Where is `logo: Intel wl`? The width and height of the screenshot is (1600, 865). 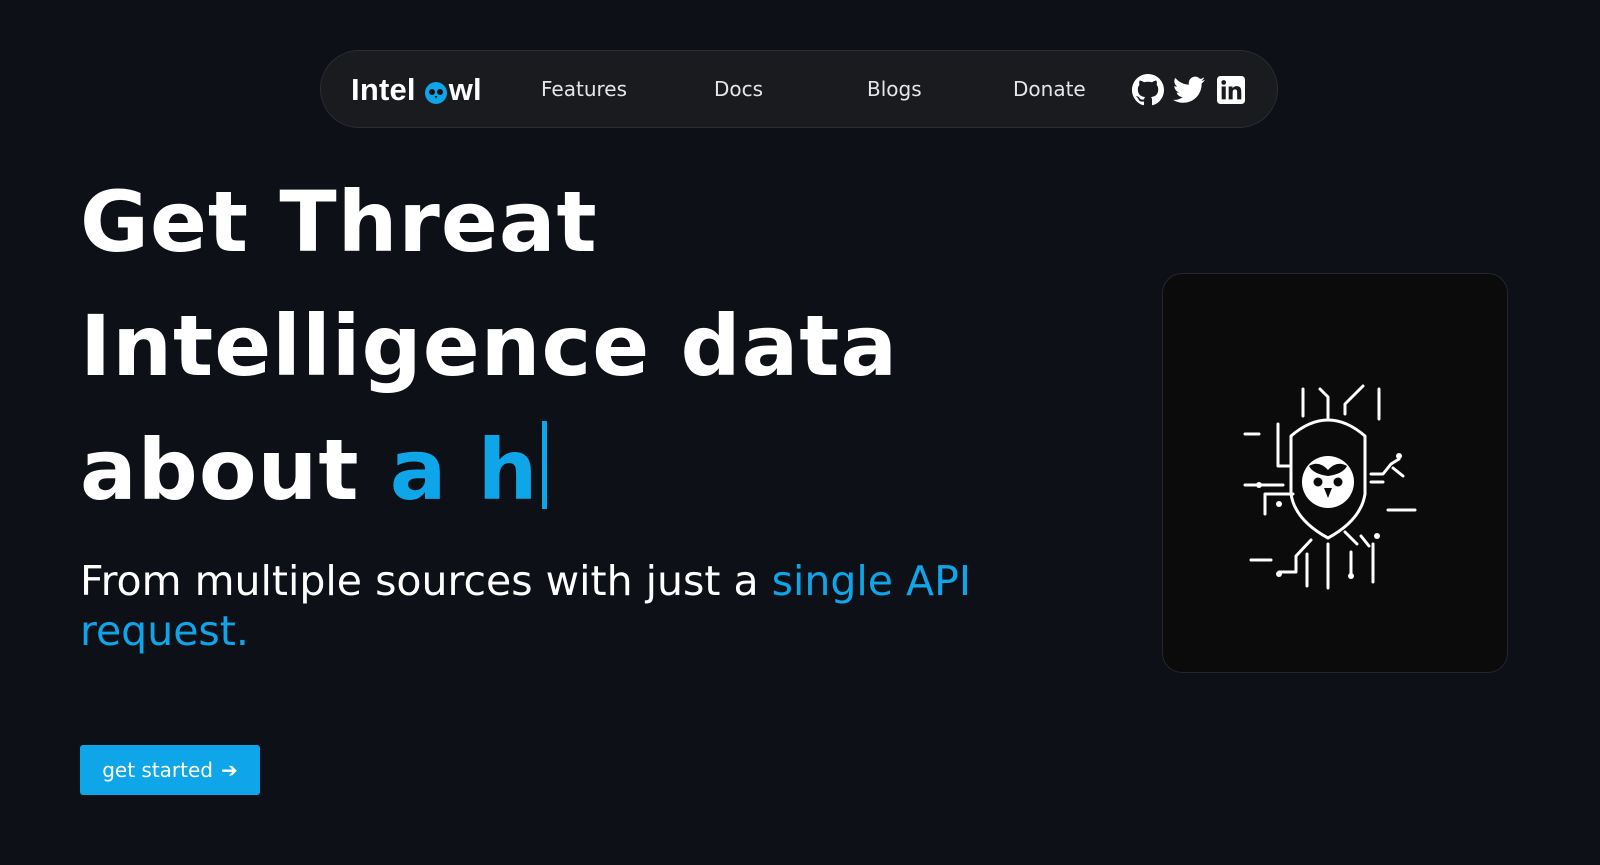
logo: Intel wl is located at coordinates (416, 90).